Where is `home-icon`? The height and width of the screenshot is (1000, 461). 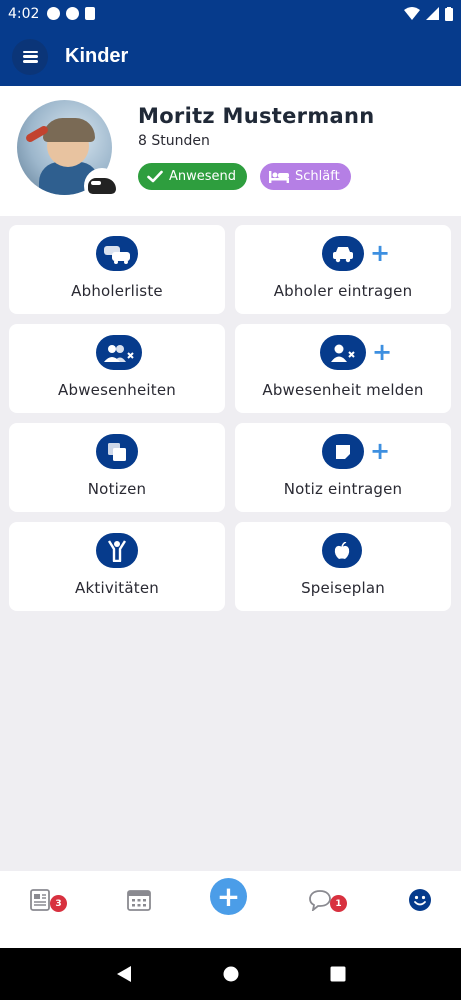
home-icon is located at coordinates (231, 974).